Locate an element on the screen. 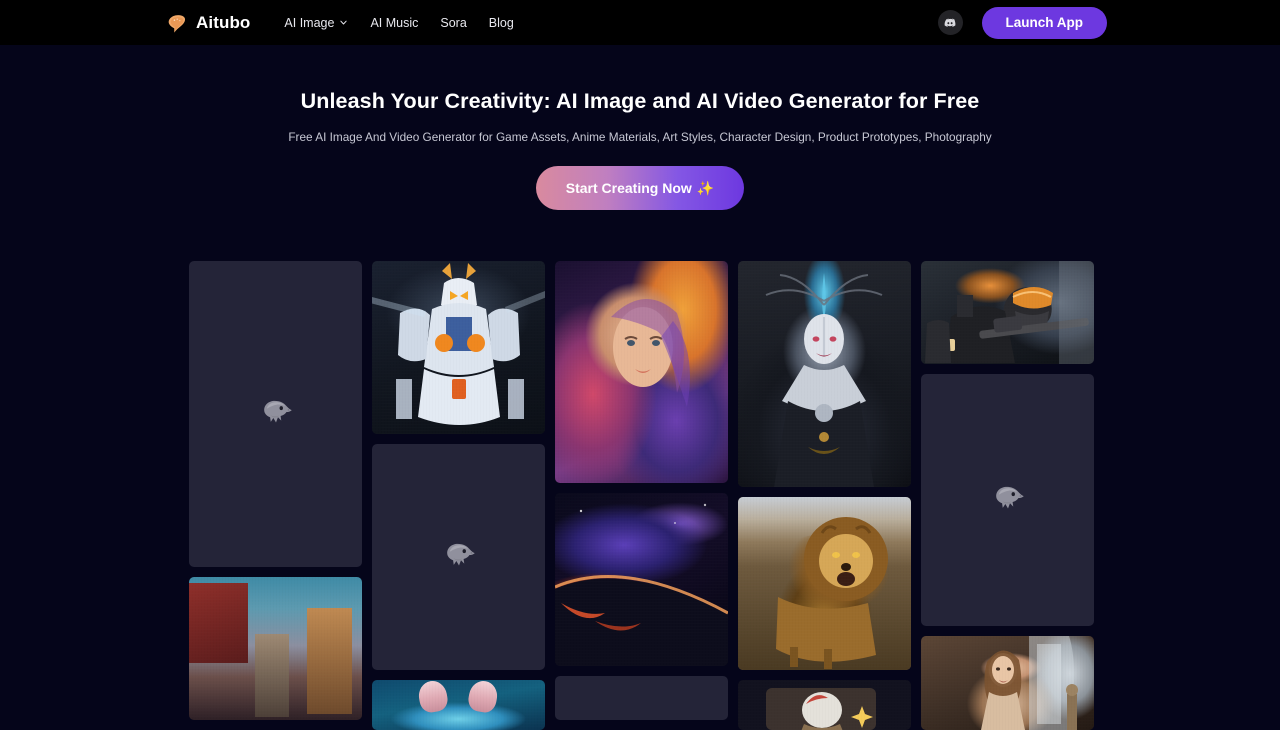 The height and width of the screenshot is (730, 1280). artwork-dark-fantasy-queen is located at coordinates (824, 374).